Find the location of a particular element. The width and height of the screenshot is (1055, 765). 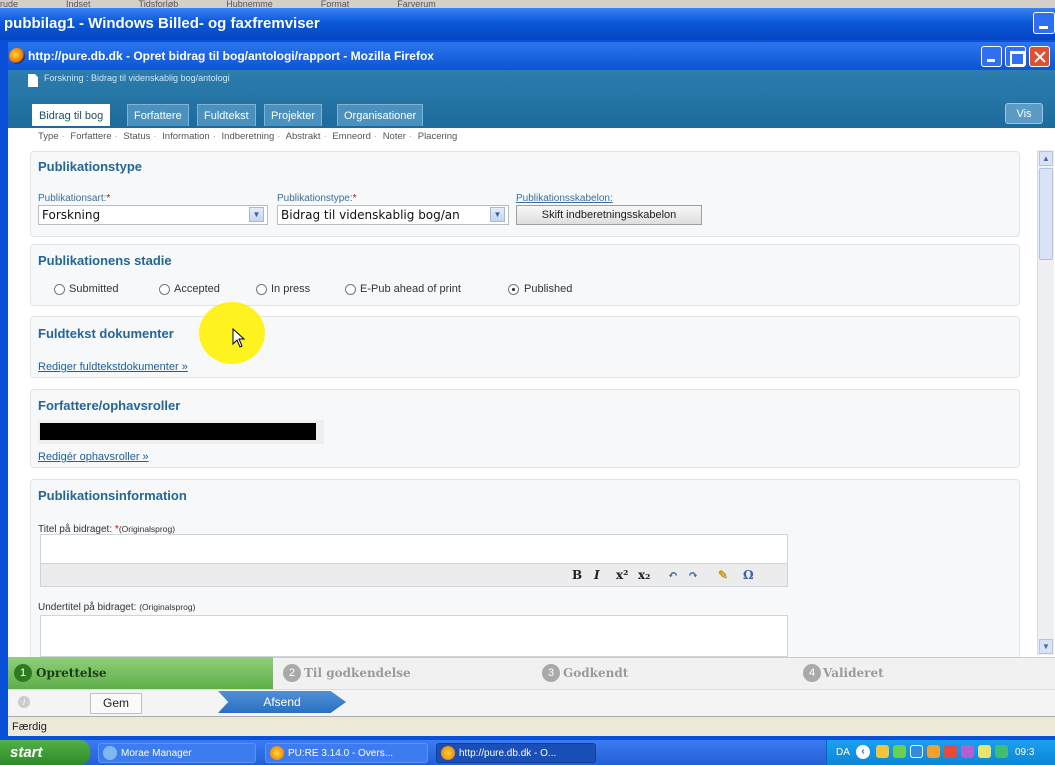

outer-menu-item: Format is located at coordinates (335, 4).